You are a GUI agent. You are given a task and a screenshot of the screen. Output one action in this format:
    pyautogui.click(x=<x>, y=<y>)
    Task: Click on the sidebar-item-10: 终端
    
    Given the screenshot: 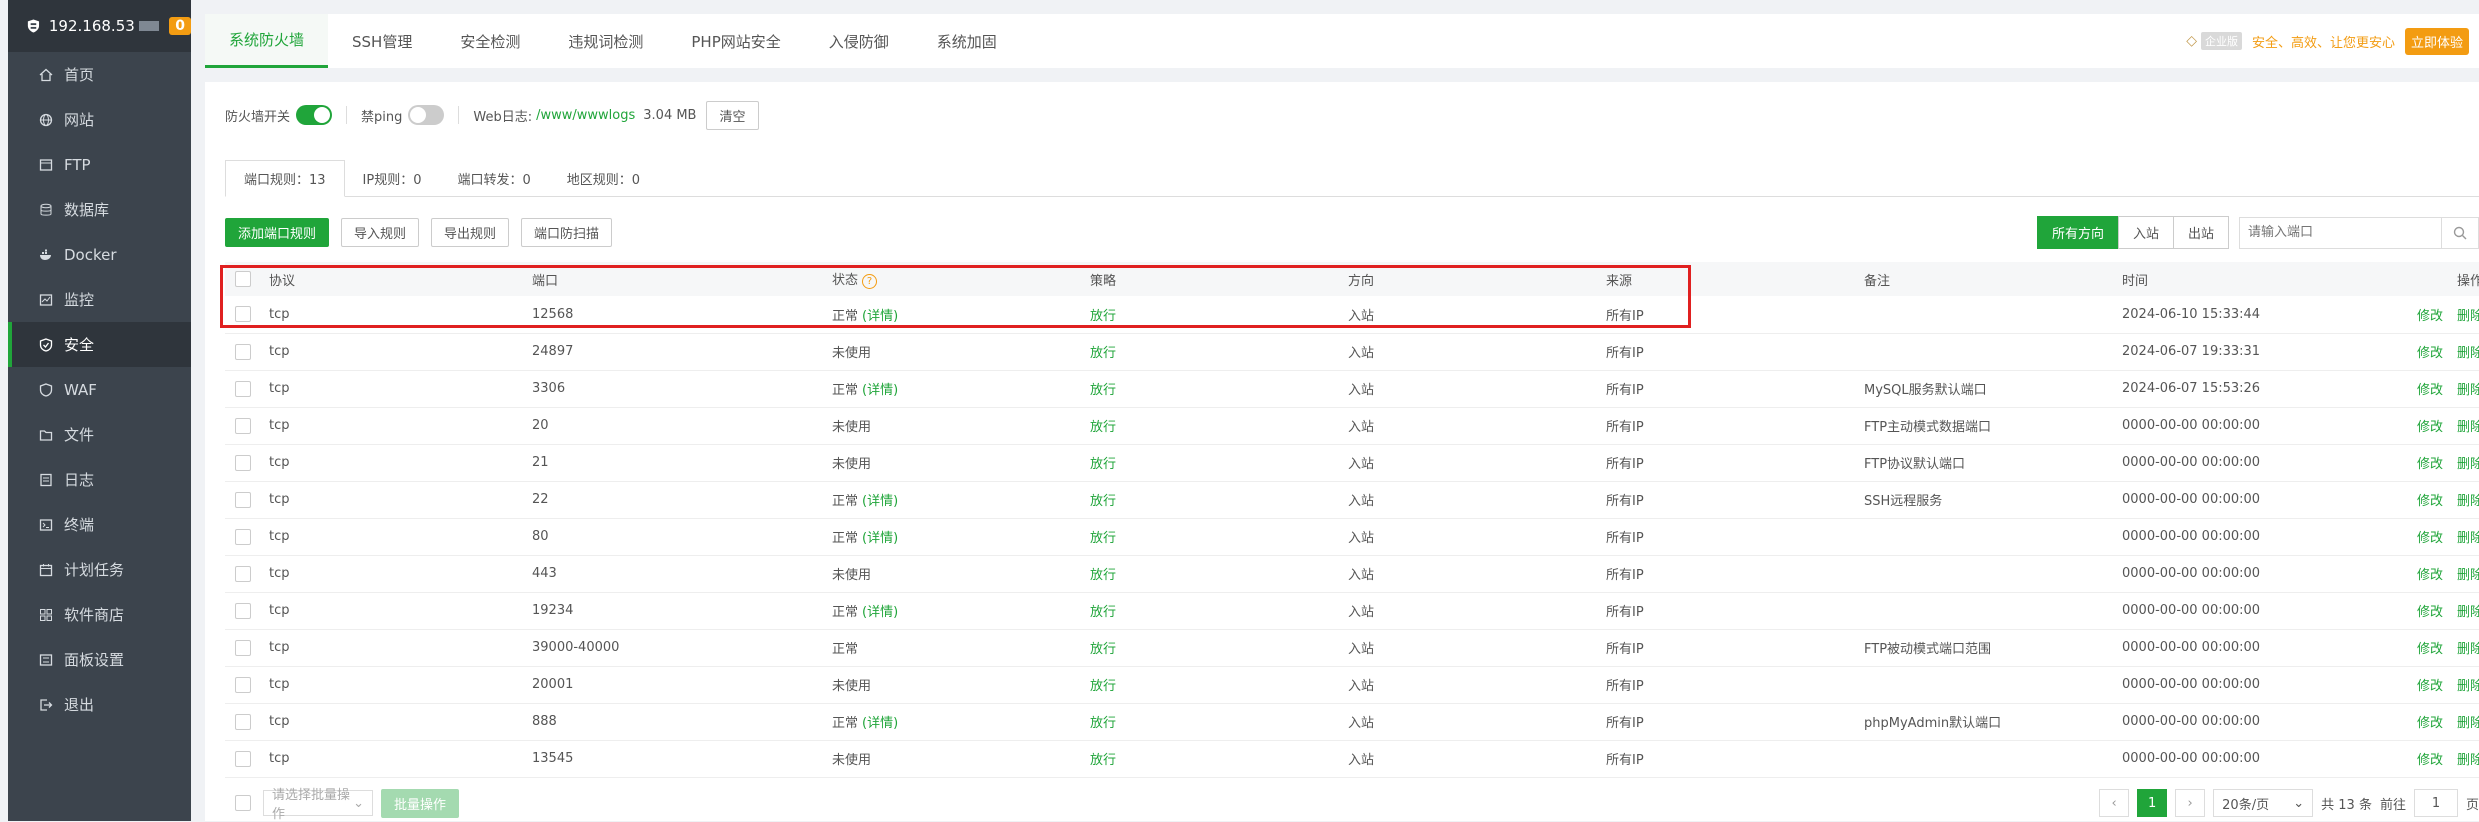 What is the action you would take?
    pyautogui.click(x=99, y=524)
    